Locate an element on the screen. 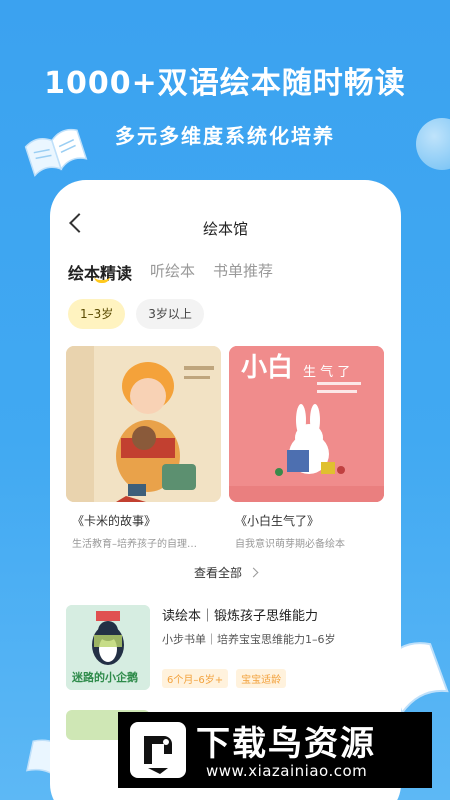 The height and width of the screenshot is (800, 450). bird-logo-icon is located at coordinates (158, 750).